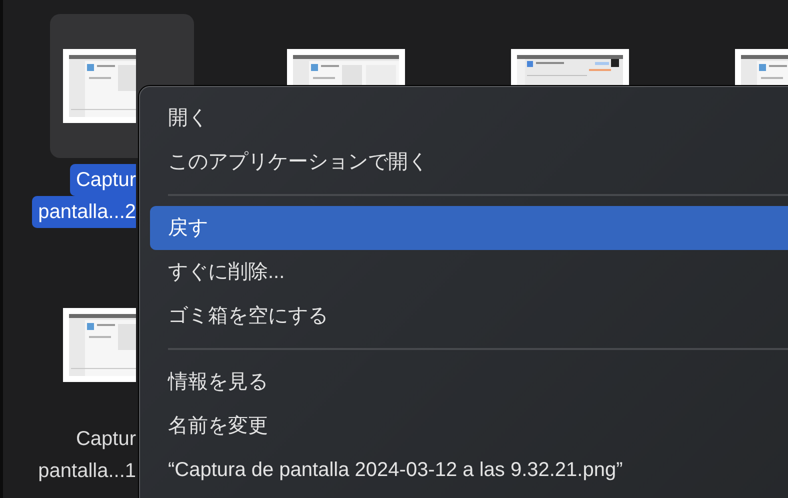 The image size is (788, 498). What do you see at coordinates (464, 470) in the screenshot?
I see `menu-item: “Captura de pantalla 2024-03-12 a las 9.32.21.png”` at bounding box center [464, 470].